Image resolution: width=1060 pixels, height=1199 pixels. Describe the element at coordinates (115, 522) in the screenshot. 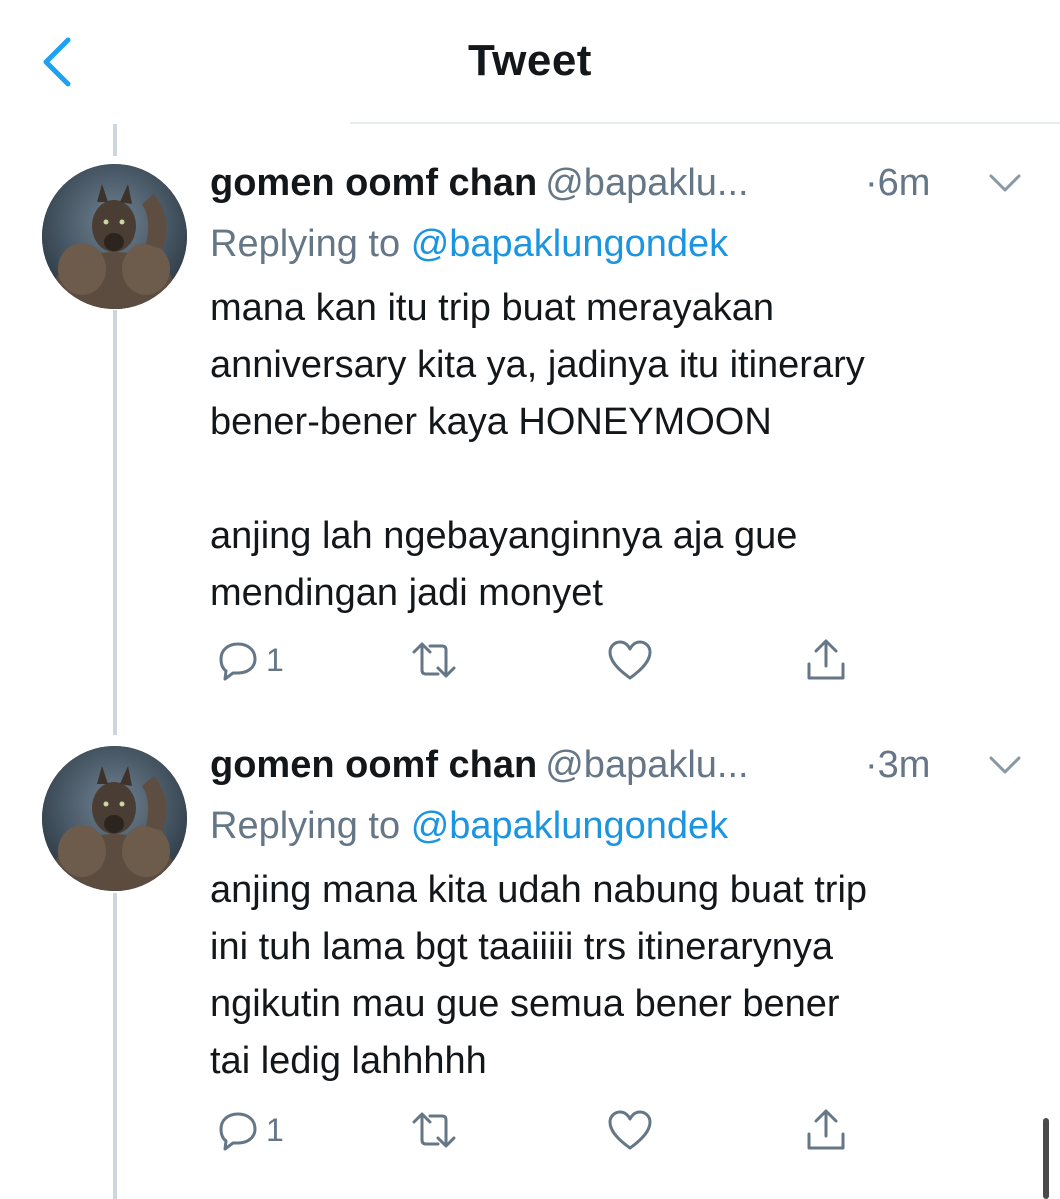

I see `thread-line-middle` at that location.